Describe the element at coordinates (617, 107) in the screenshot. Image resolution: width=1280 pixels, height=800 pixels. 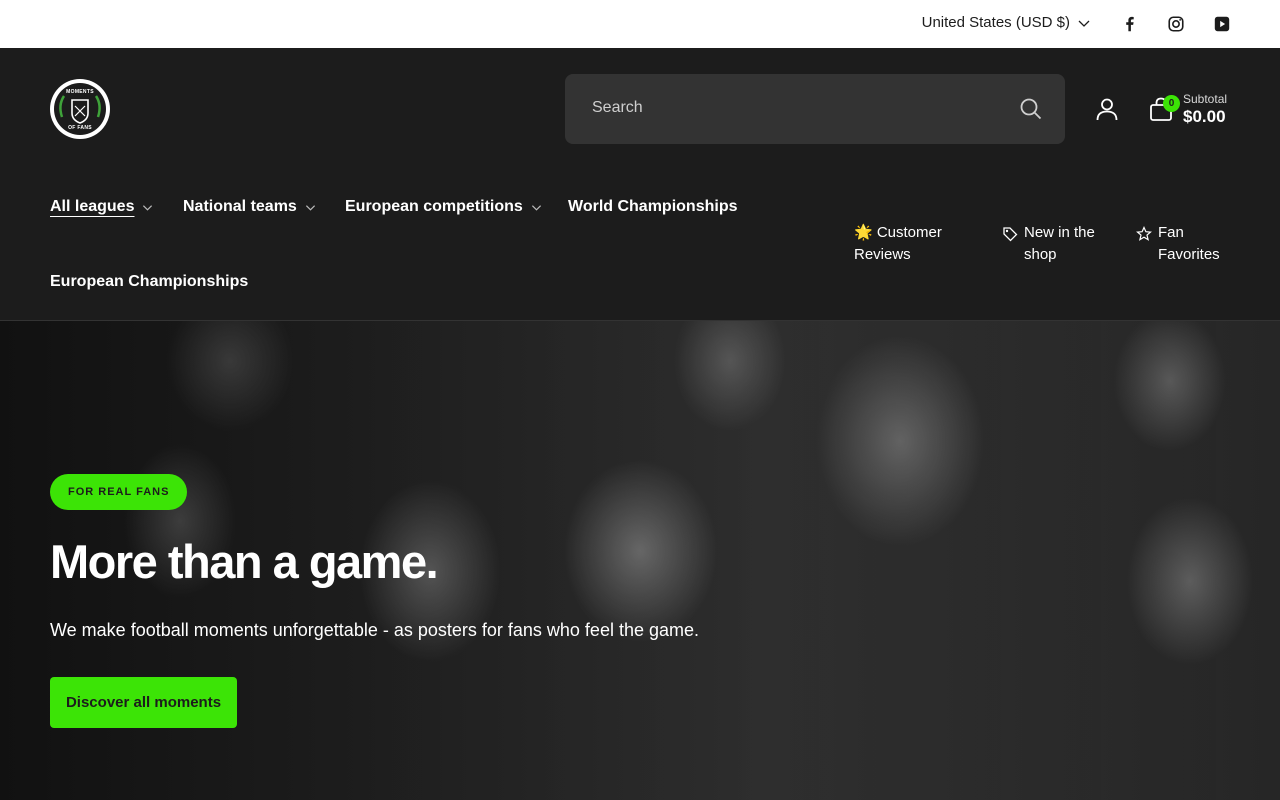
I see `search-placeholder: Search` at that location.